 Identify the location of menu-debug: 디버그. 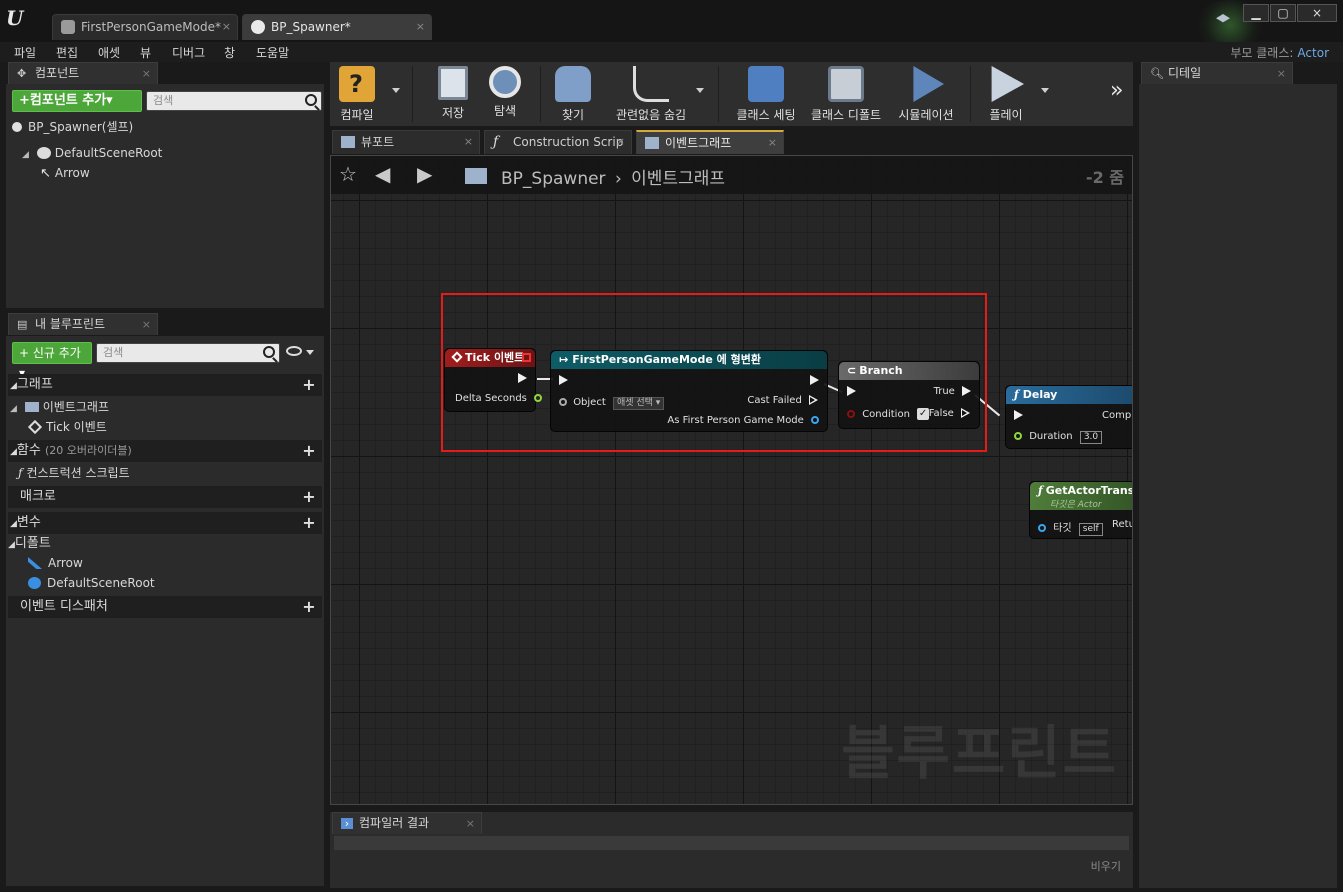
(188, 52).